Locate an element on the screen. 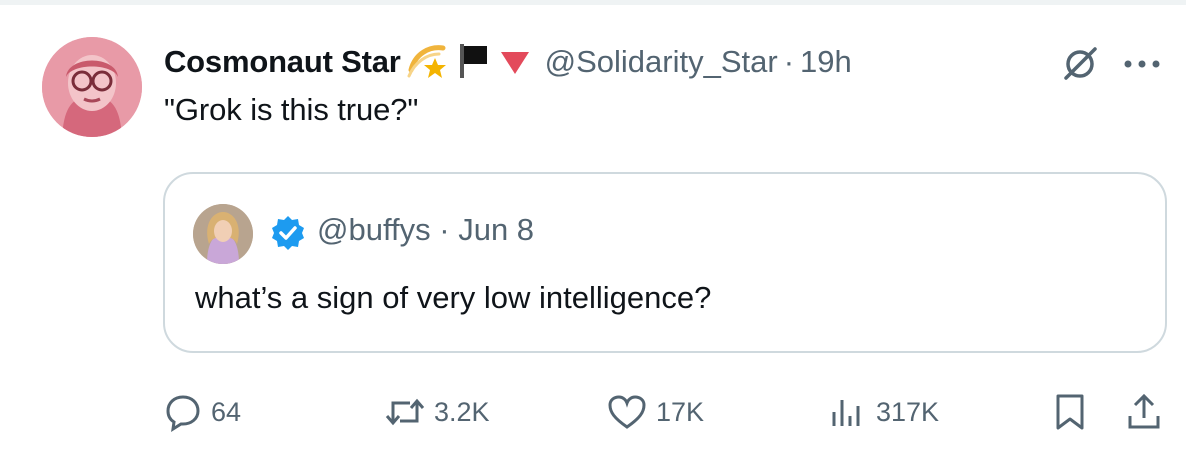  views-count: 317K is located at coordinates (908, 411).